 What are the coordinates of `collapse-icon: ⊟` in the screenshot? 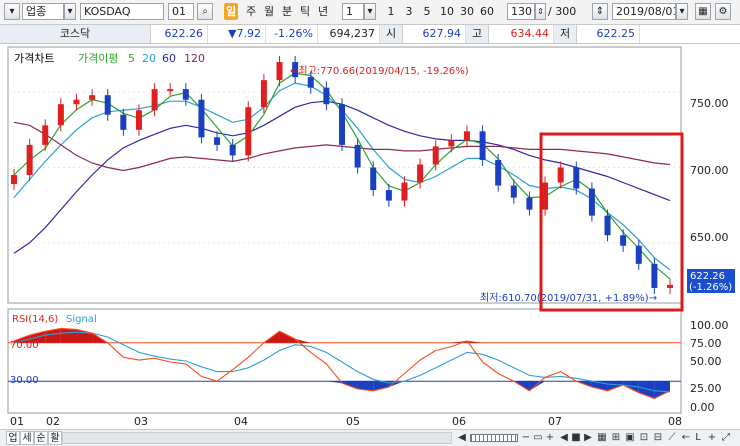 It's located at (658, 438).